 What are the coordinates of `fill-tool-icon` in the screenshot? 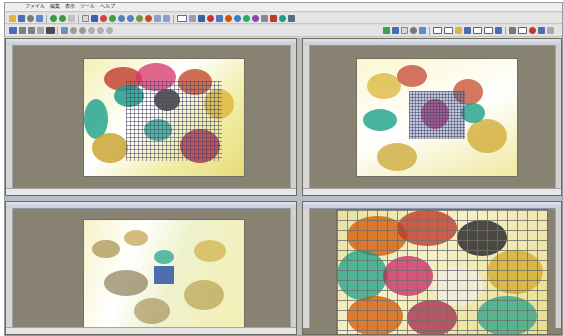 It's located at (201, 18).